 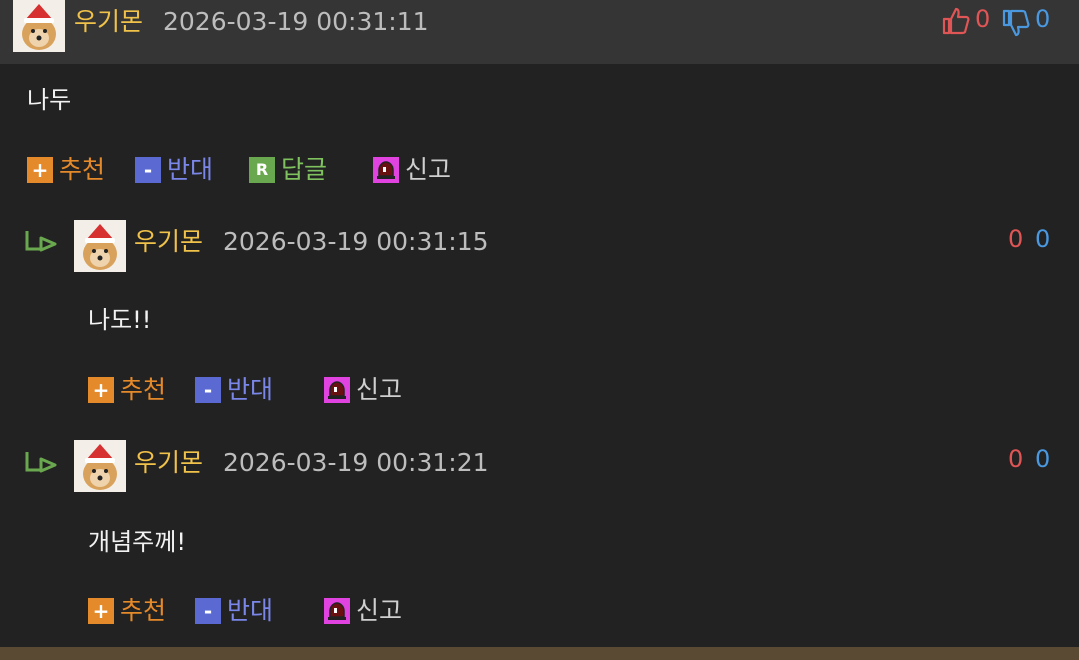 What do you see at coordinates (356, 462) in the screenshot?
I see `comment-date: 2026-03-19 00:31:21` at bounding box center [356, 462].